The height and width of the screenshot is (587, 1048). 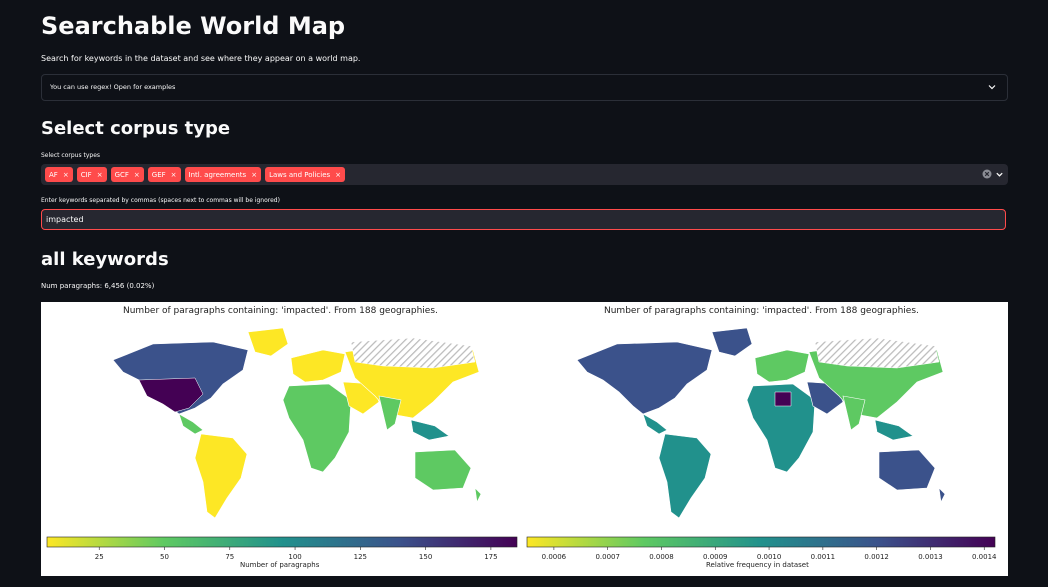 I want to click on colorbar-tick-label: 0.0007, so click(x=607, y=557).